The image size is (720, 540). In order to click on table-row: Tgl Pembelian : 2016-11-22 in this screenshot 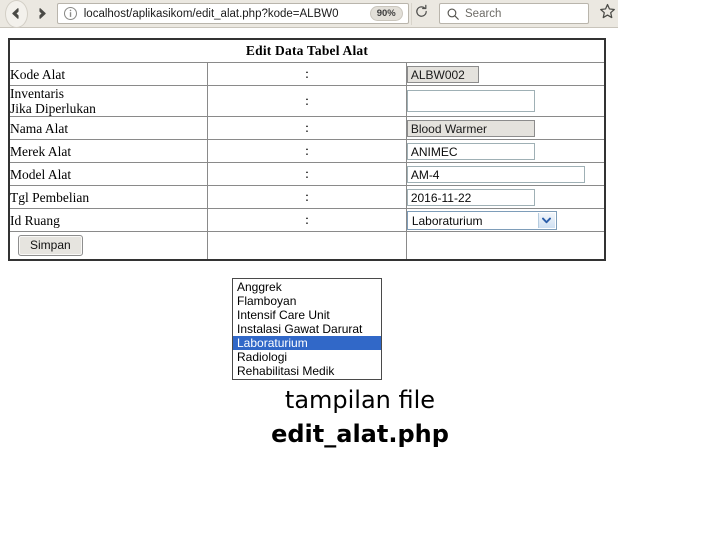, I will do `click(307, 197)`.